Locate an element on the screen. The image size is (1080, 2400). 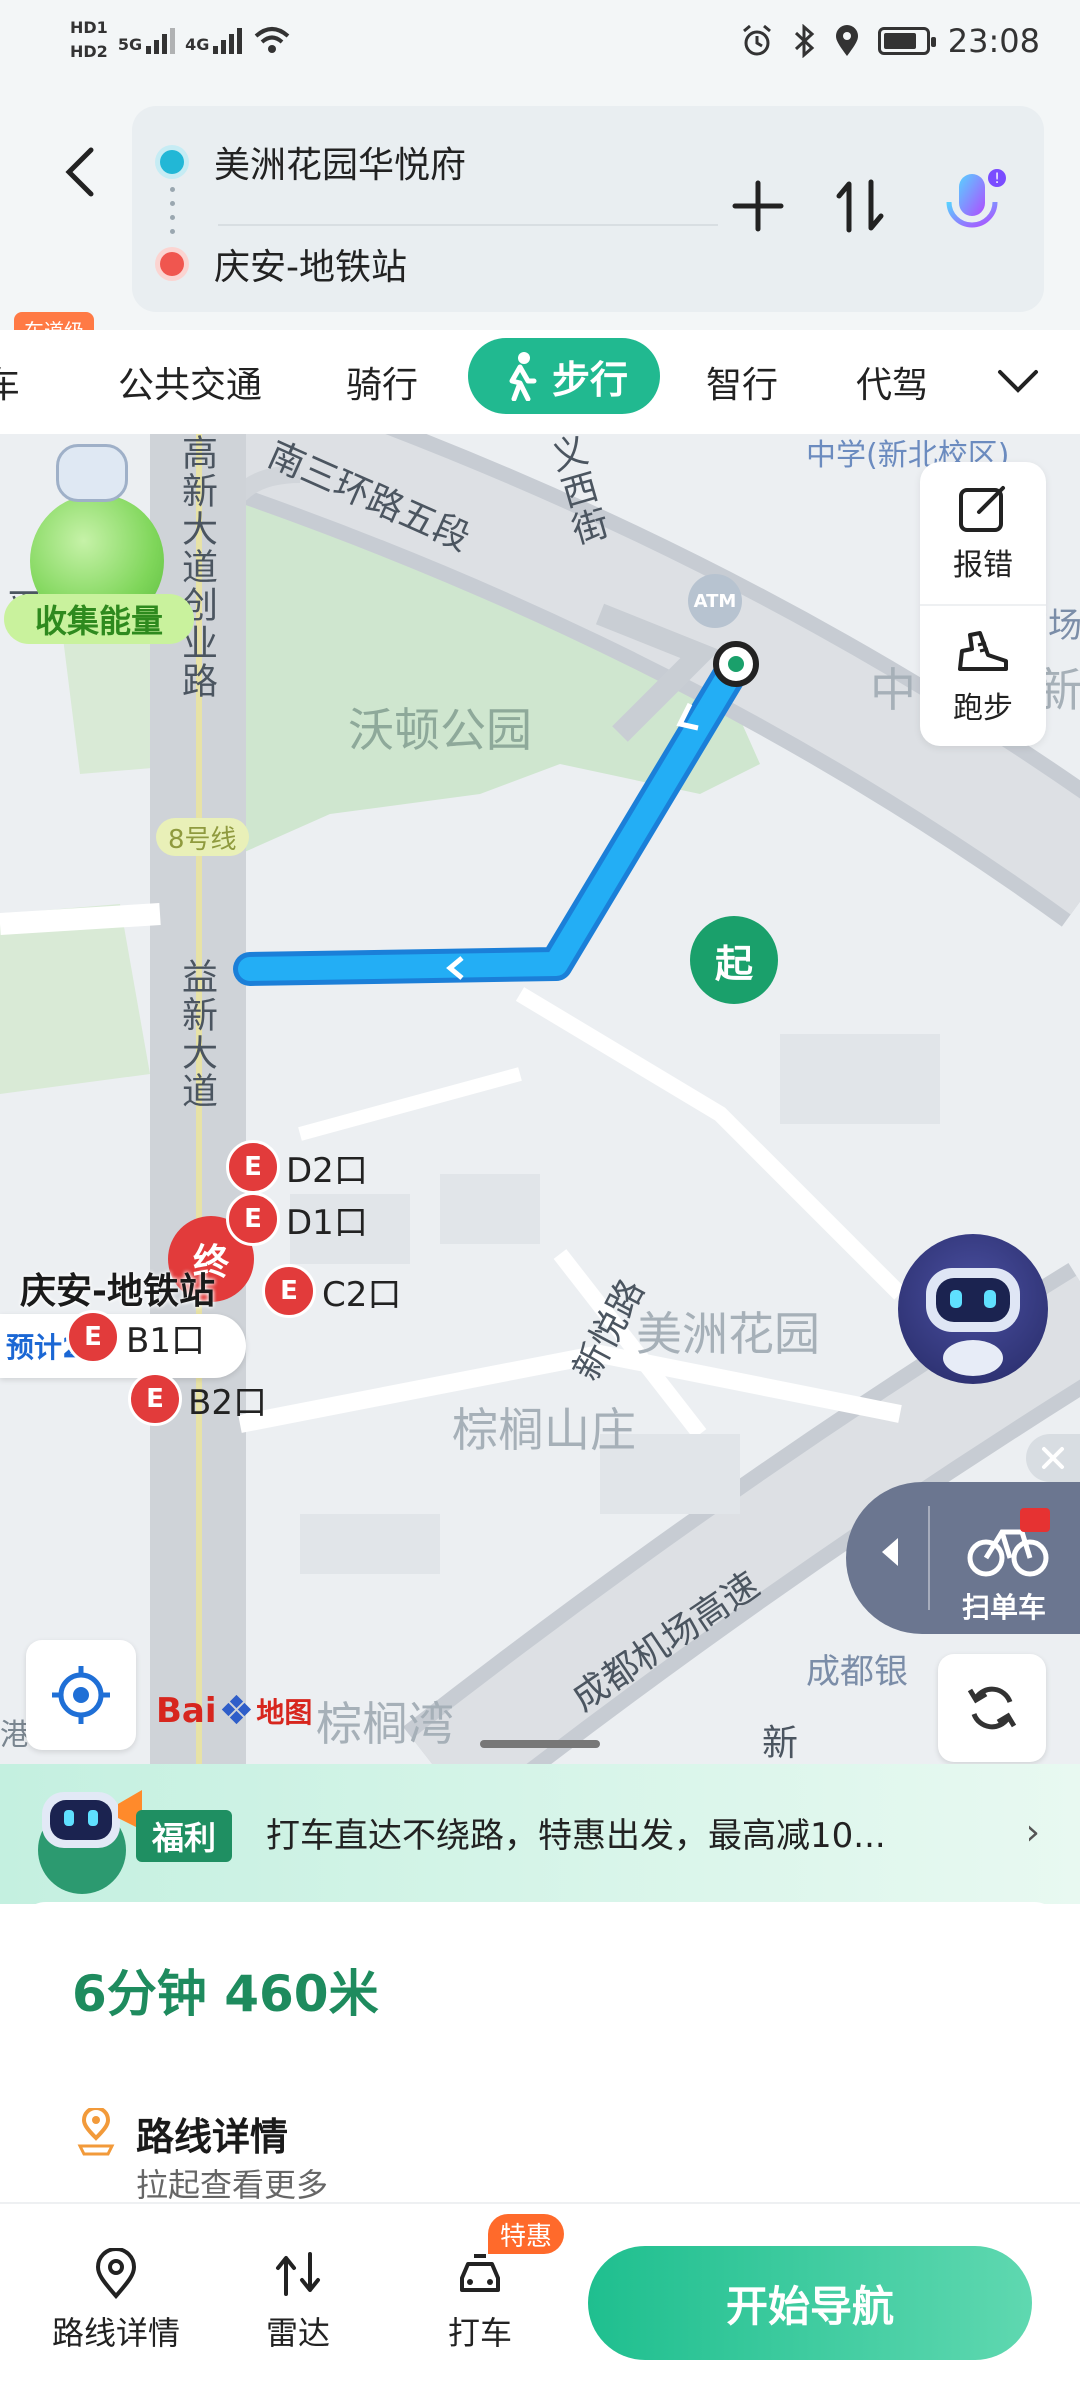
scan-bike-button: 扫单车 is located at coordinates (963, 1558).